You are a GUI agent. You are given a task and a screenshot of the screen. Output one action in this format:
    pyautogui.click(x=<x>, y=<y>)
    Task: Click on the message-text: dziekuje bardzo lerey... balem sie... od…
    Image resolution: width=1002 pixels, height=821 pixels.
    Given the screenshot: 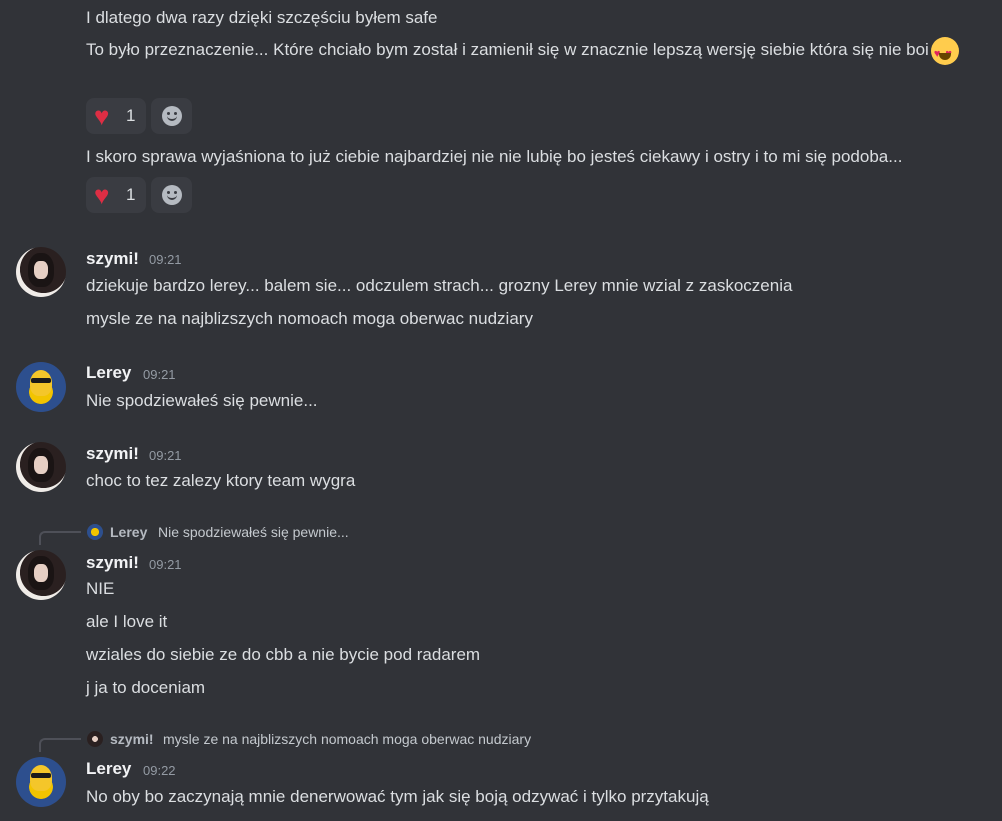 What is the action you would take?
    pyautogui.click(x=439, y=285)
    